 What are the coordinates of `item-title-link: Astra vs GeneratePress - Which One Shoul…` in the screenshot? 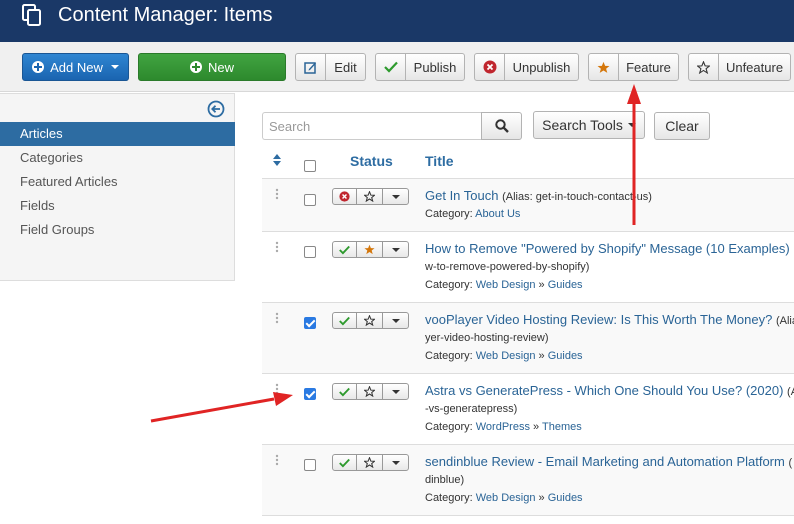 It's located at (609, 390).